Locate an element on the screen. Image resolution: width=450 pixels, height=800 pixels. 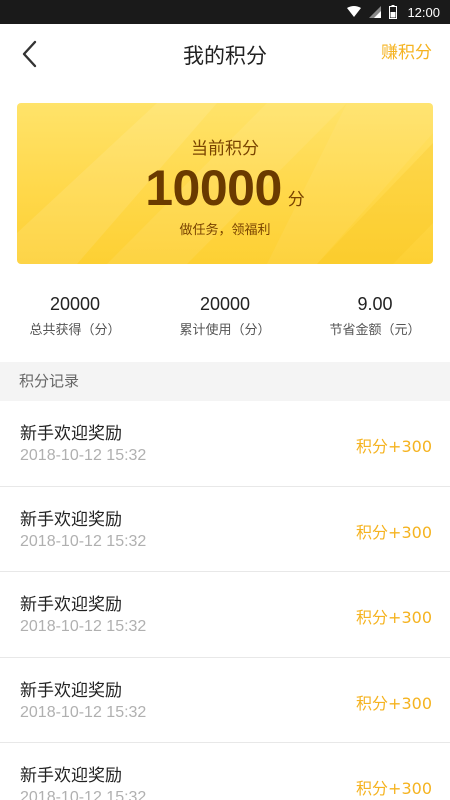
stat-total-earned: 20000 总共获得（分） is located at coordinates (75, 315).